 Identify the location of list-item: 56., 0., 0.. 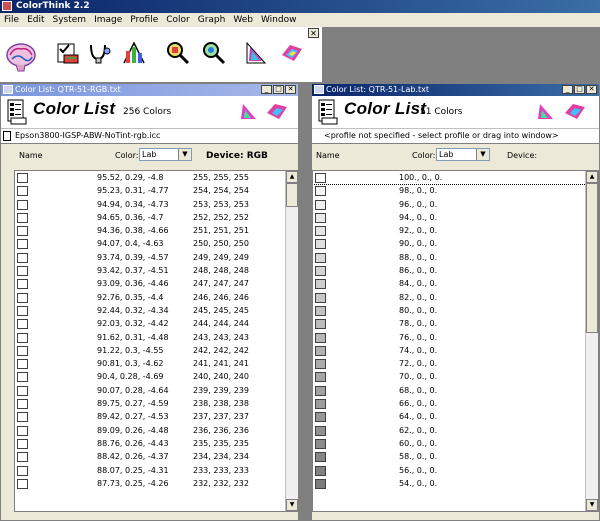
(455, 470).